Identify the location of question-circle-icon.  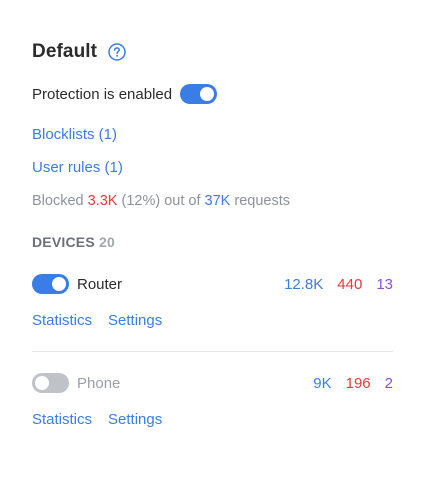
(117, 52).